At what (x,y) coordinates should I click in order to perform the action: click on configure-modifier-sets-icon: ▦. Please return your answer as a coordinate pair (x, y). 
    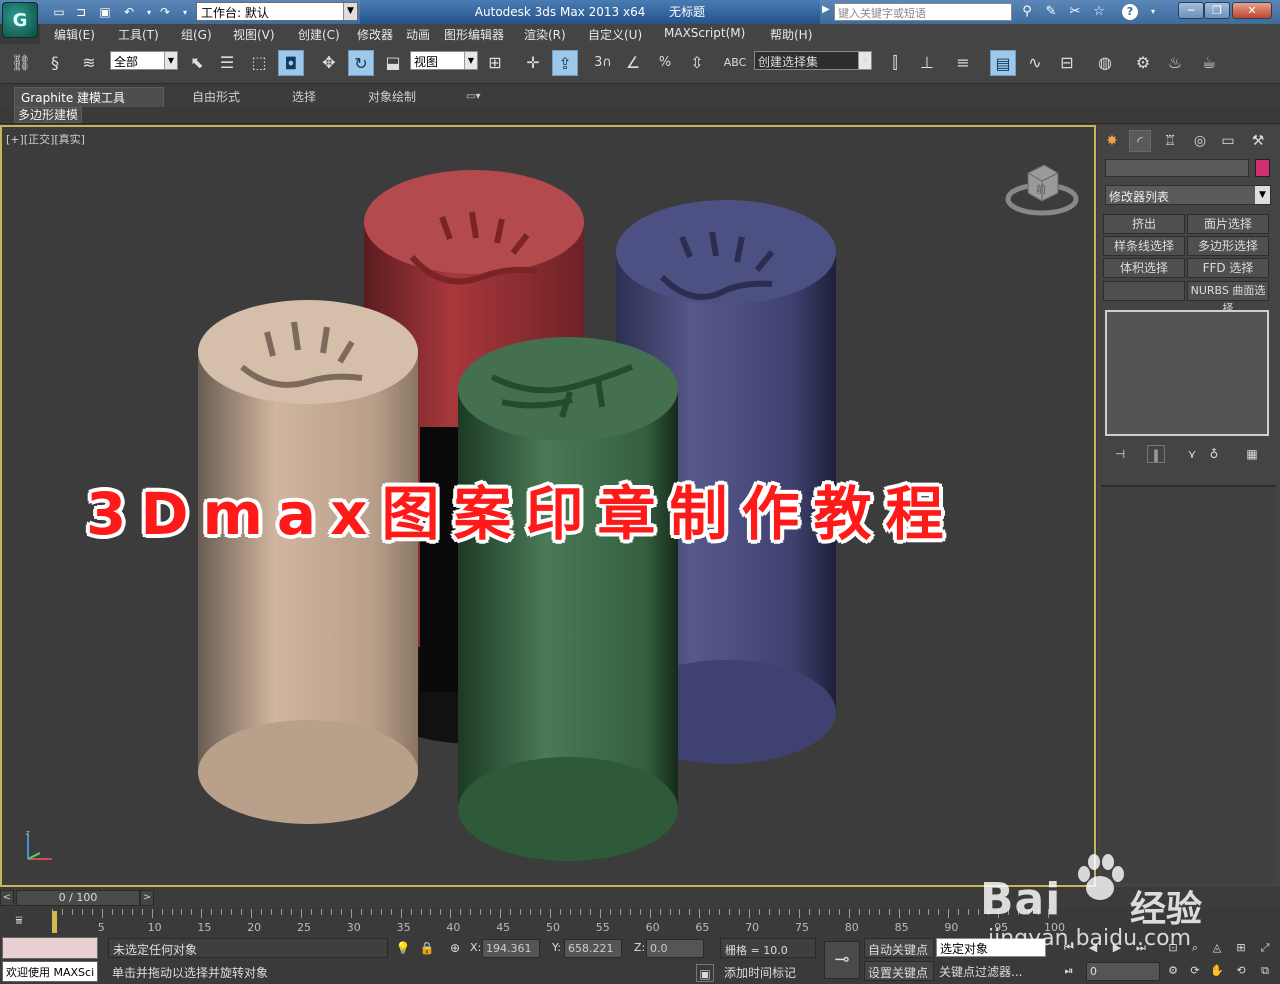
    Looking at the image, I should click on (1252, 454).